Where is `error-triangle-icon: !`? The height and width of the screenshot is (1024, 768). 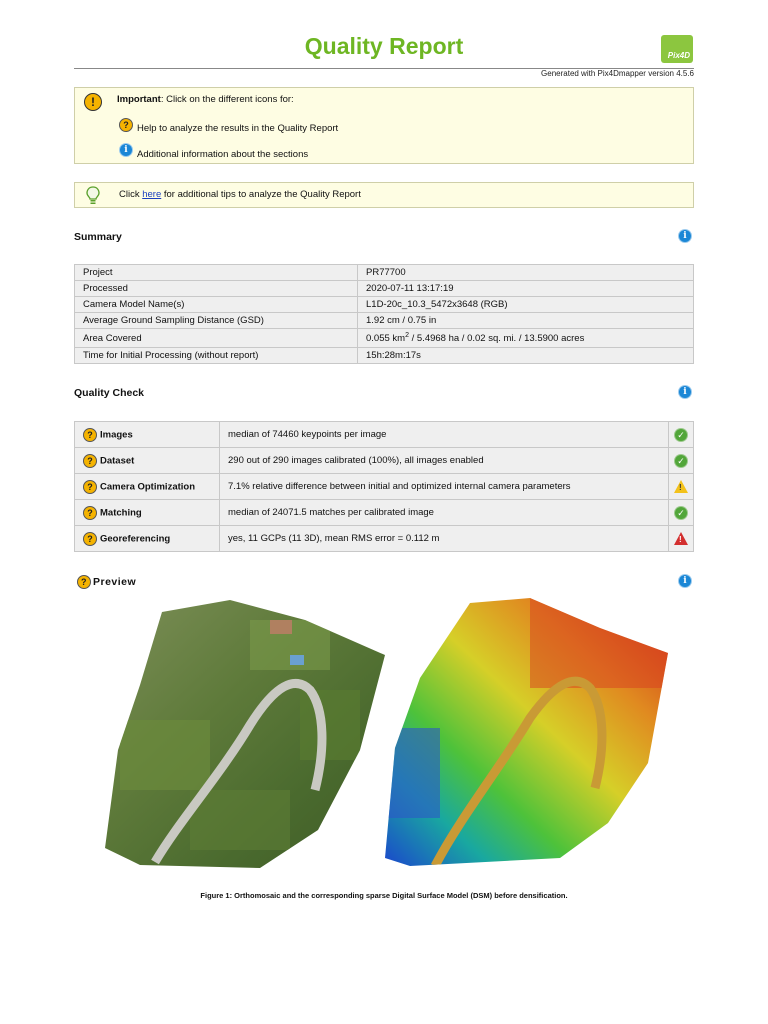
error-triangle-icon: ! is located at coordinates (681, 538).